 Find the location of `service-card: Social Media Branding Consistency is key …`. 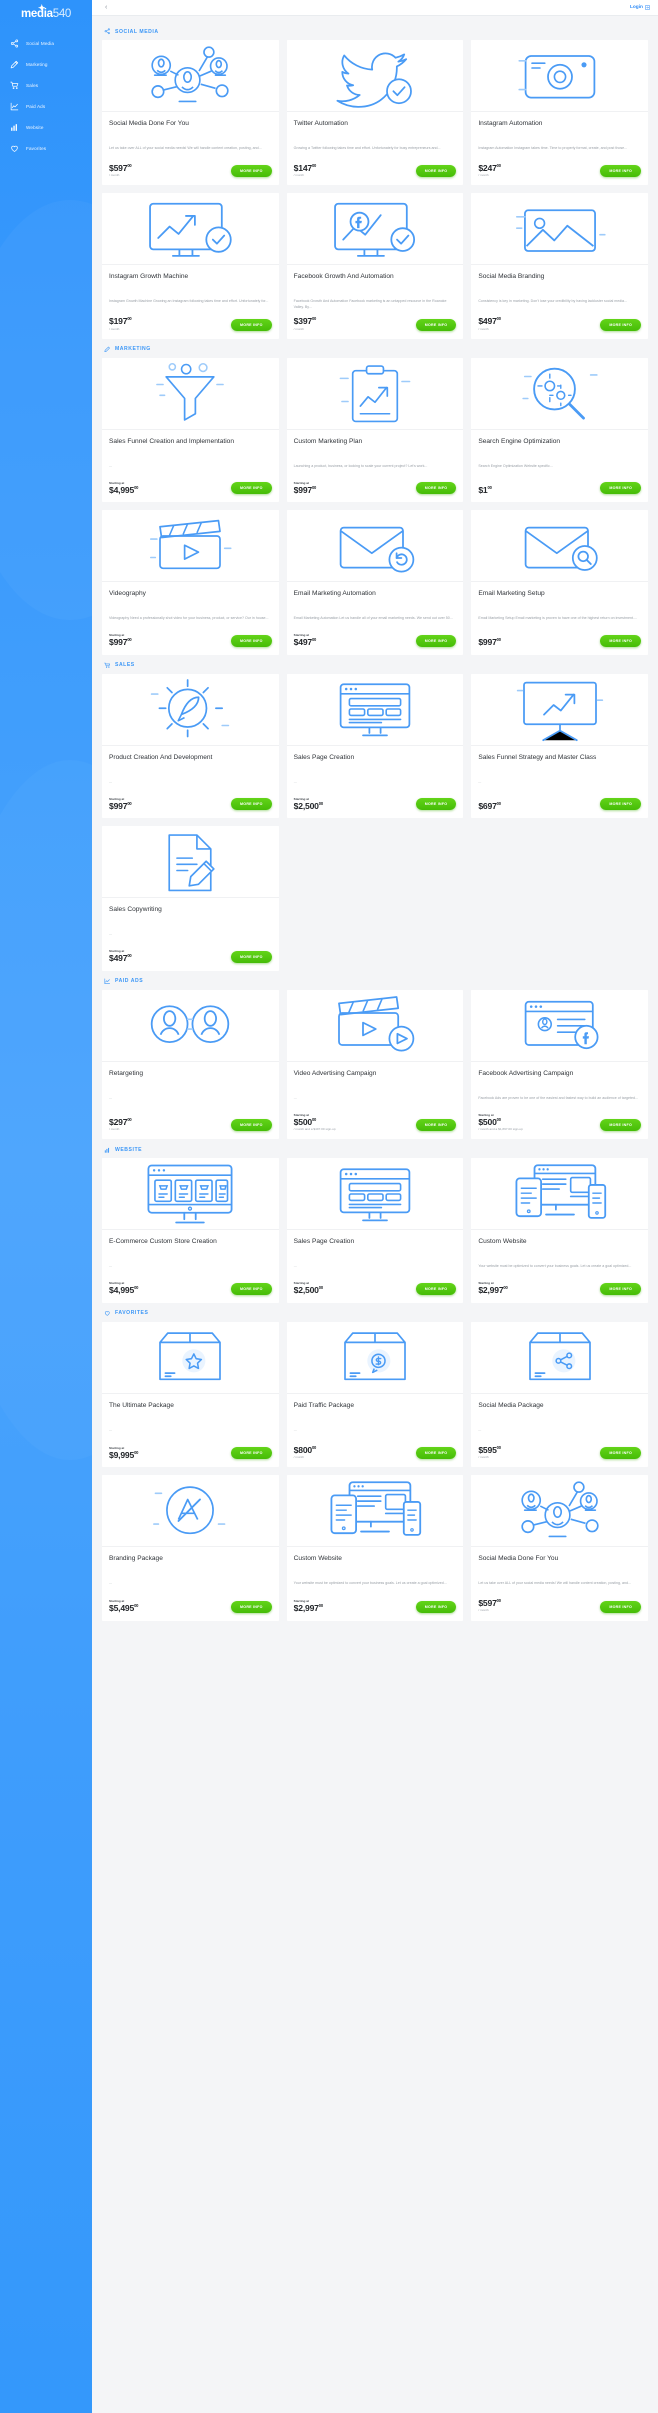

service-card: Social Media Branding Consistency is key … is located at coordinates (559, 266).